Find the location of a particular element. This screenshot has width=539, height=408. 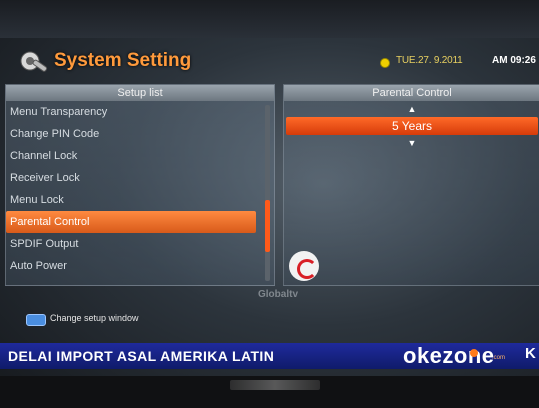

channel-logo-icon is located at coordinates (304, 266).